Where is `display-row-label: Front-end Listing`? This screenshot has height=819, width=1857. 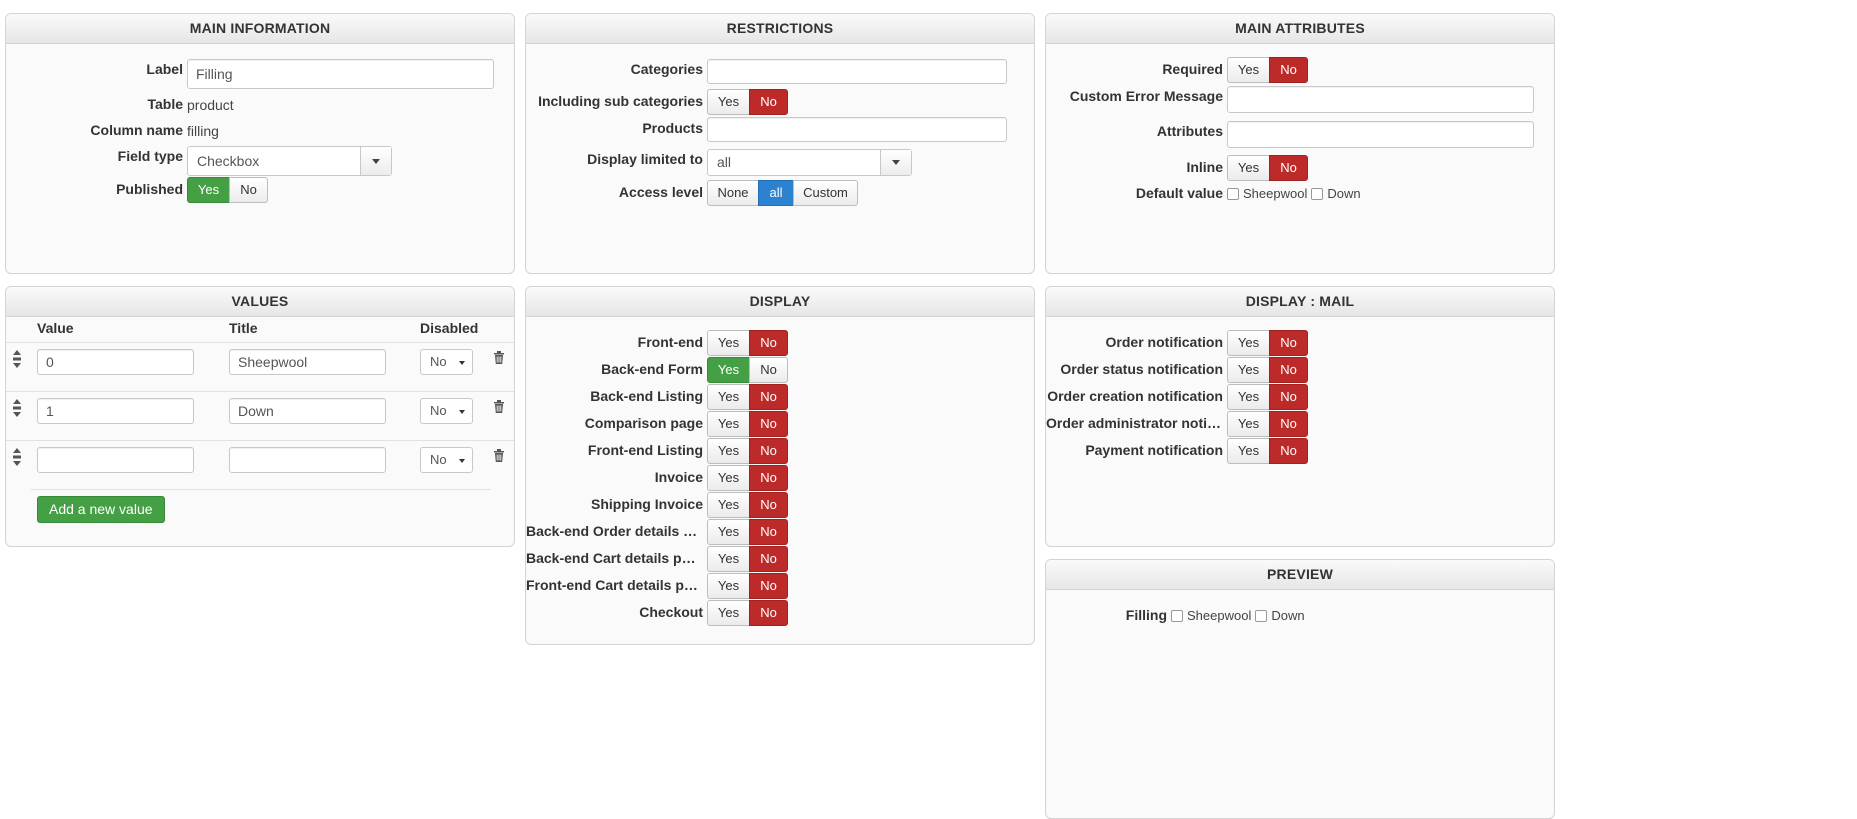 display-row-label: Front-end Listing is located at coordinates (645, 450).